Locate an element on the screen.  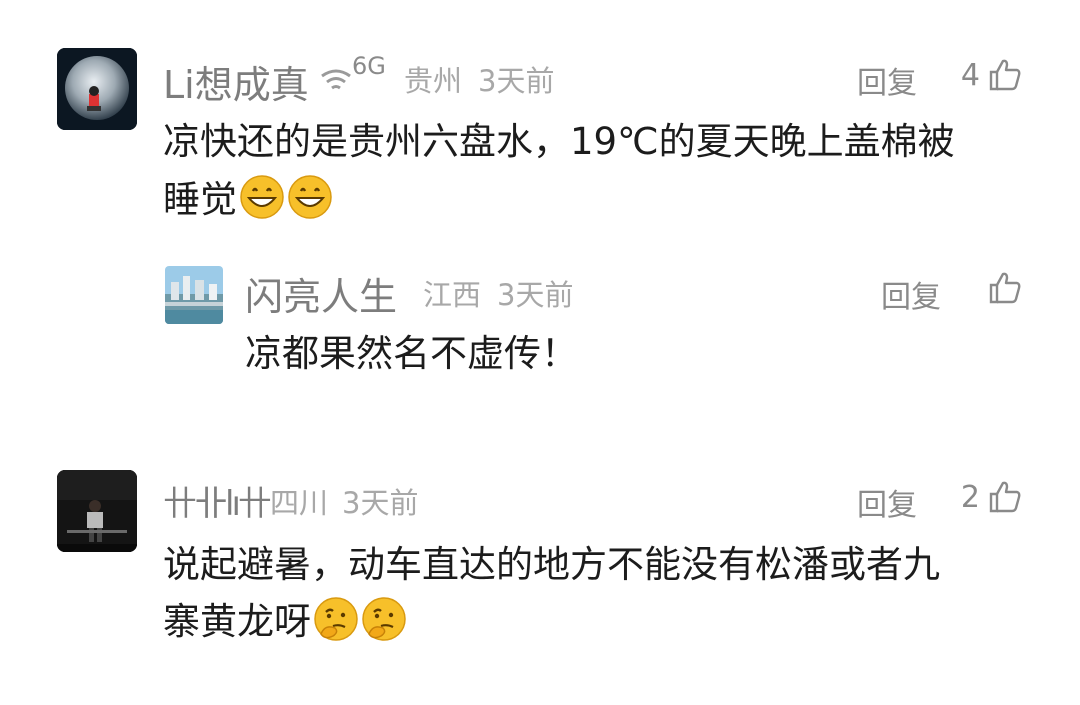
comment-text: 说起避暑，动车直达的地方不能没有松潘或者九 is located at coordinates (551, 564).